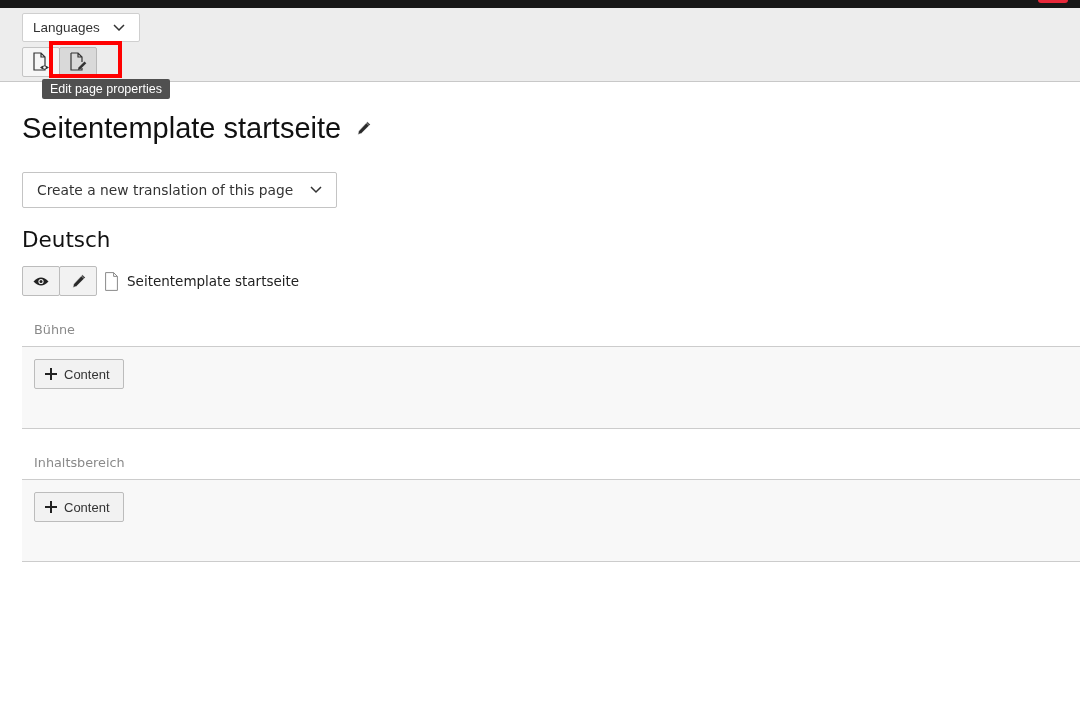 This screenshot has height=721, width=1080. What do you see at coordinates (213, 281) in the screenshot?
I see `page-name: Seitentemplate startseite` at bounding box center [213, 281].